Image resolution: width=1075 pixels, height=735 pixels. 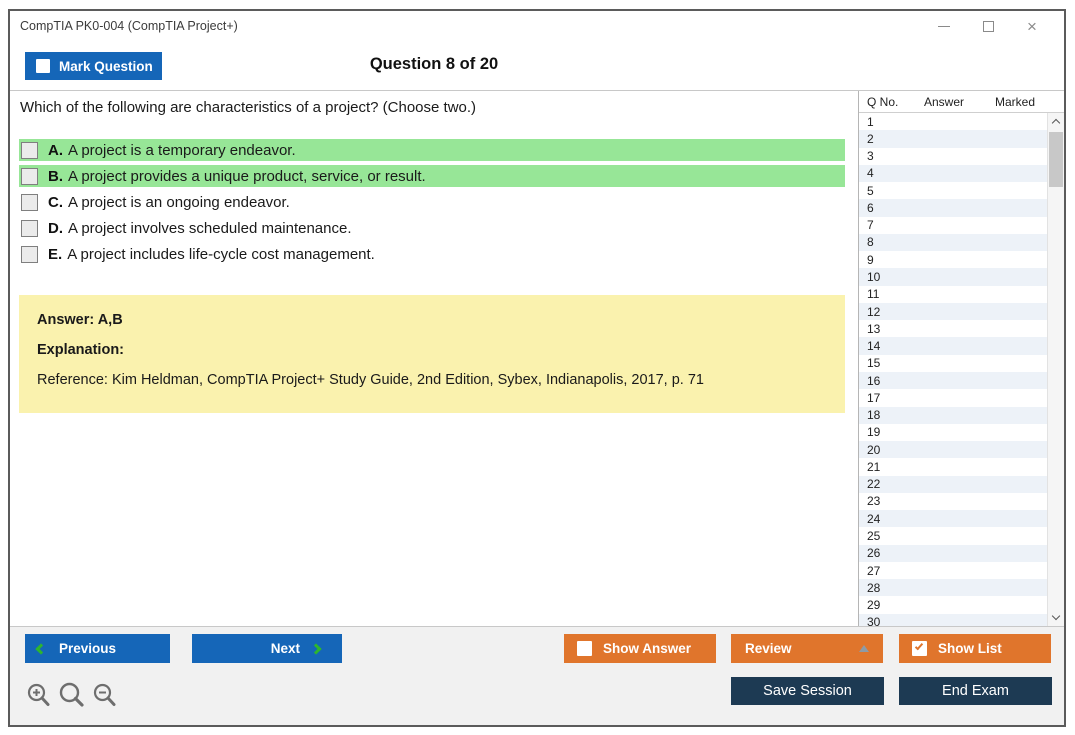 What do you see at coordinates (953, 242) in the screenshot?
I see `question-list-row: 8` at bounding box center [953, 242].